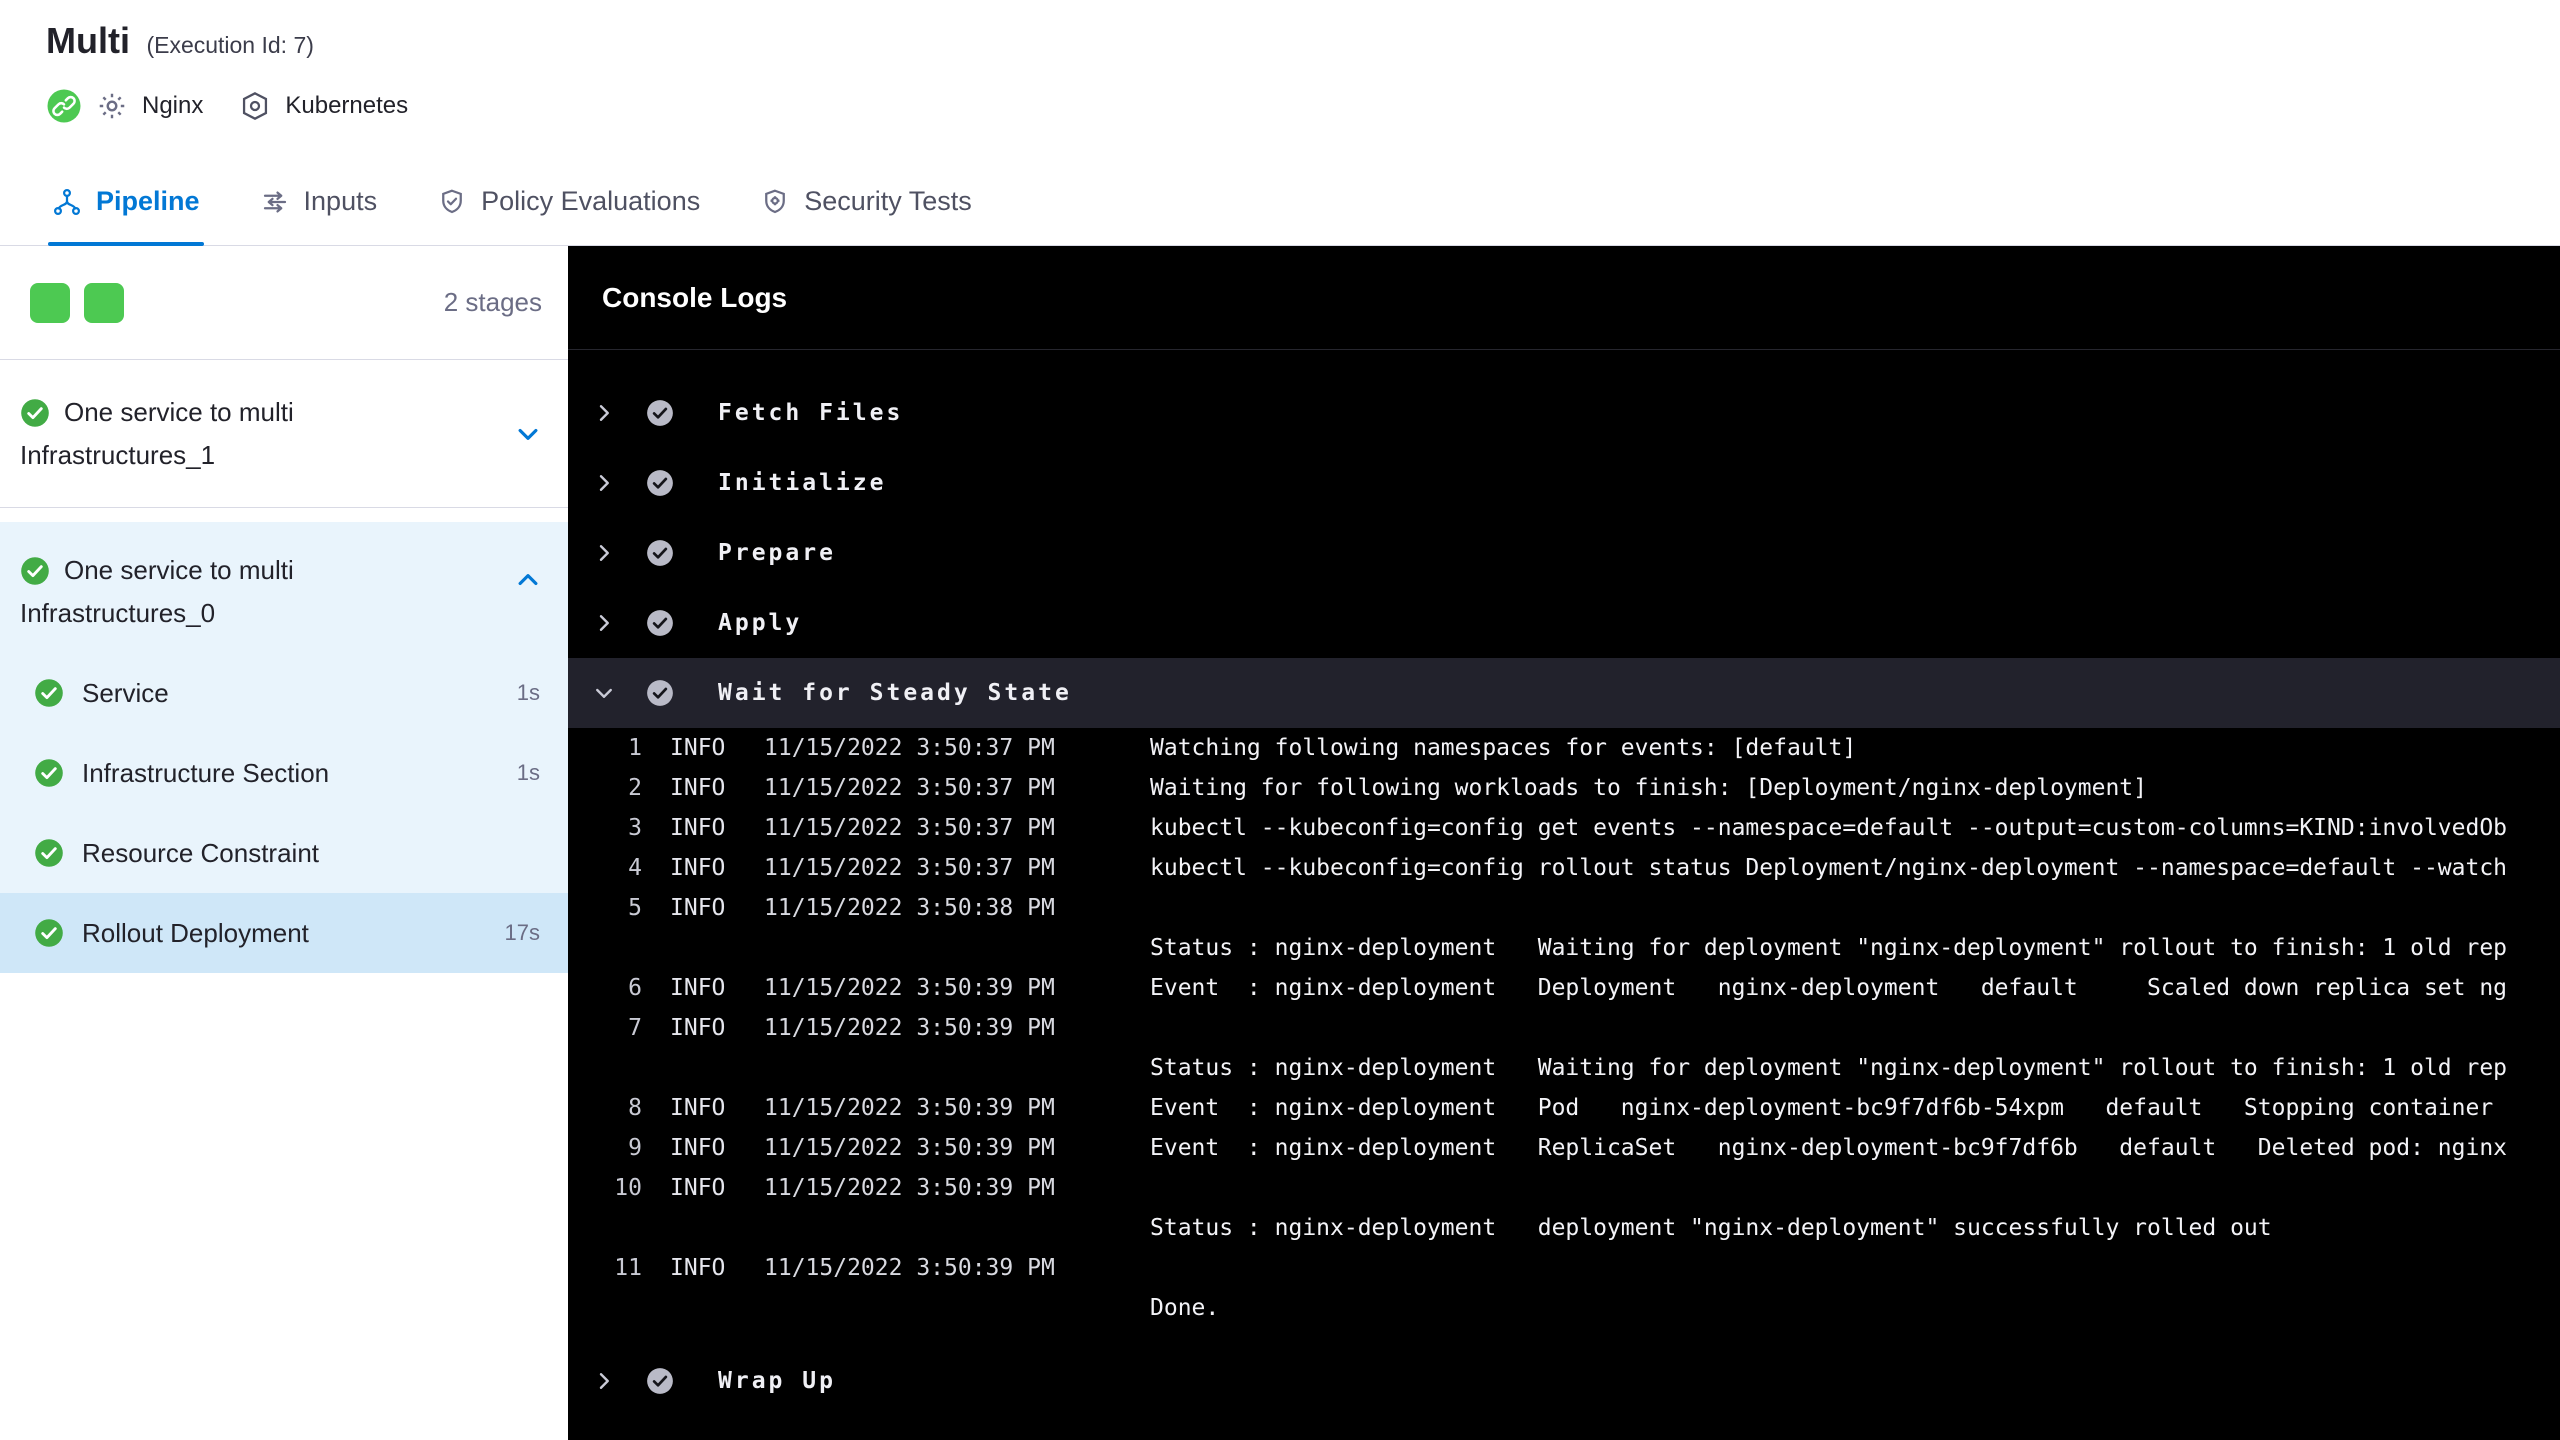 The height and width of the screenshot is (1440, 2560). I want to click on log-line-number: 2, so click(635, 788).